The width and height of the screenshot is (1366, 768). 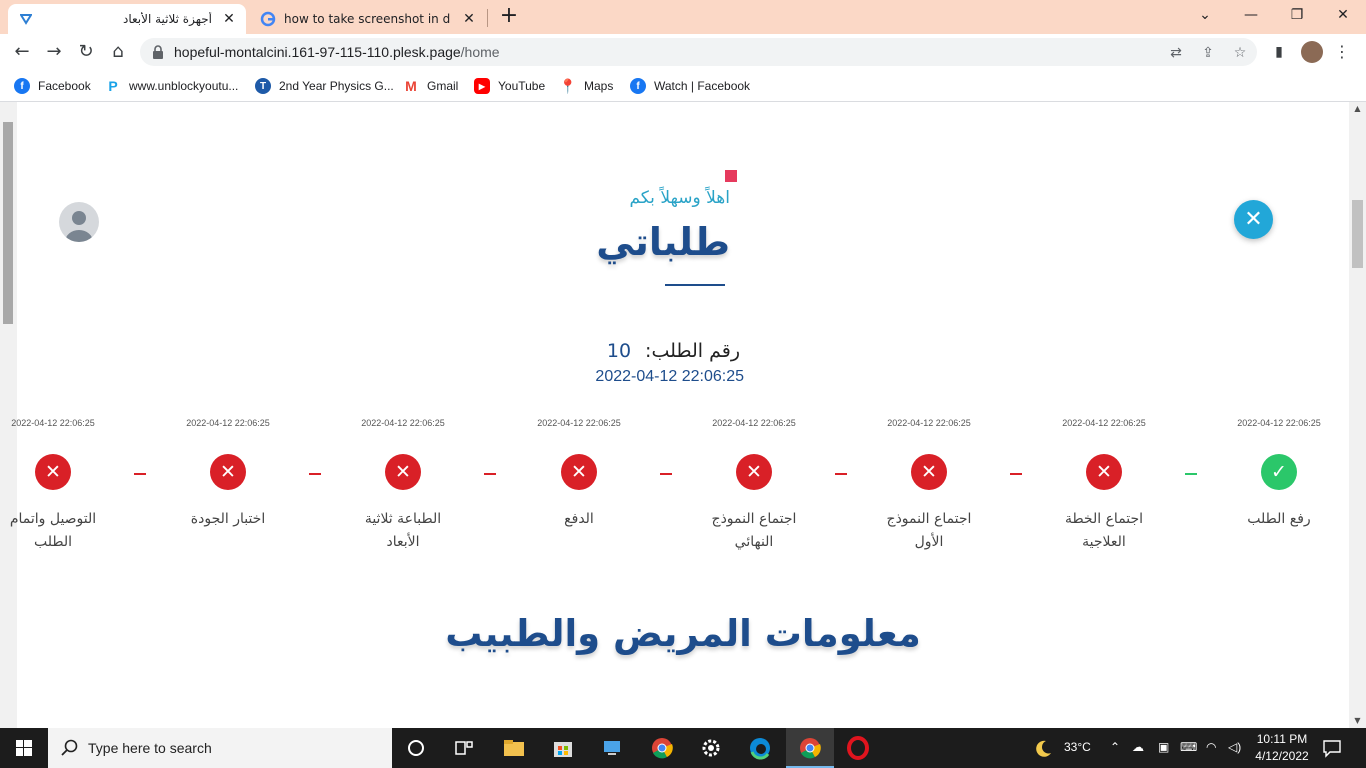 What do you see at coordinates (1176, 53) in the screenshot?
I see `translate-icon: ⇄` at bounding box center [1176, 53].